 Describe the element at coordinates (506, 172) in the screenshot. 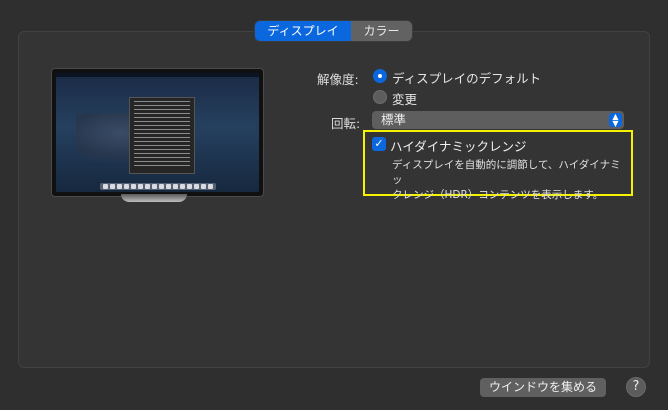

I see `hdr-description-line1: ディスプレイを自動的に調節して、ハイダイナミッ` at that location.